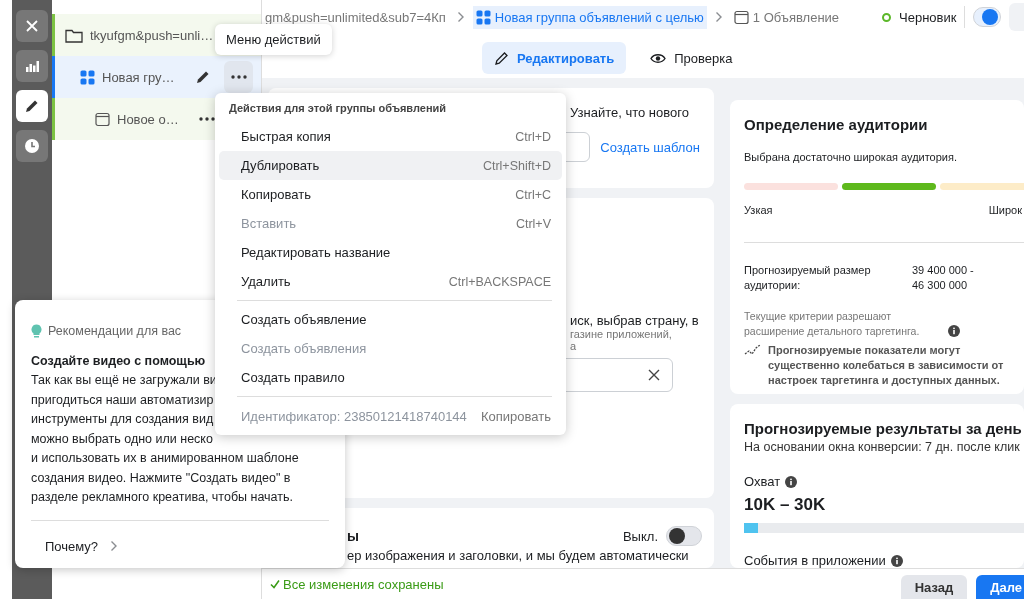 This screenshot has height=599, width=1024. What do you see at coordinates (161, 478) in the screenshot?
I see `popup-text: создания видео. Нажмите "Создать видео" в` at bounding box center [161, 478].